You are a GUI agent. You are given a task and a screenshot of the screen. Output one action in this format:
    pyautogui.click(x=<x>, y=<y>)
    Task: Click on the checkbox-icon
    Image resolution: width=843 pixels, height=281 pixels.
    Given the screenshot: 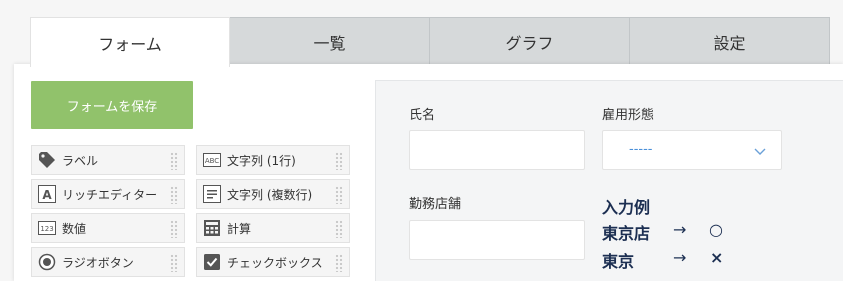 What is the action you would take?
    pyautogui.click(x=212, y=262)
    